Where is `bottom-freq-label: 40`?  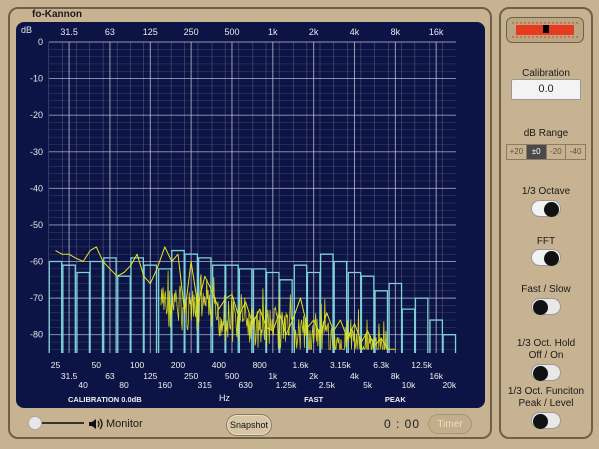
bottom-freq-label: 40 is located at coordinates (83, 385).